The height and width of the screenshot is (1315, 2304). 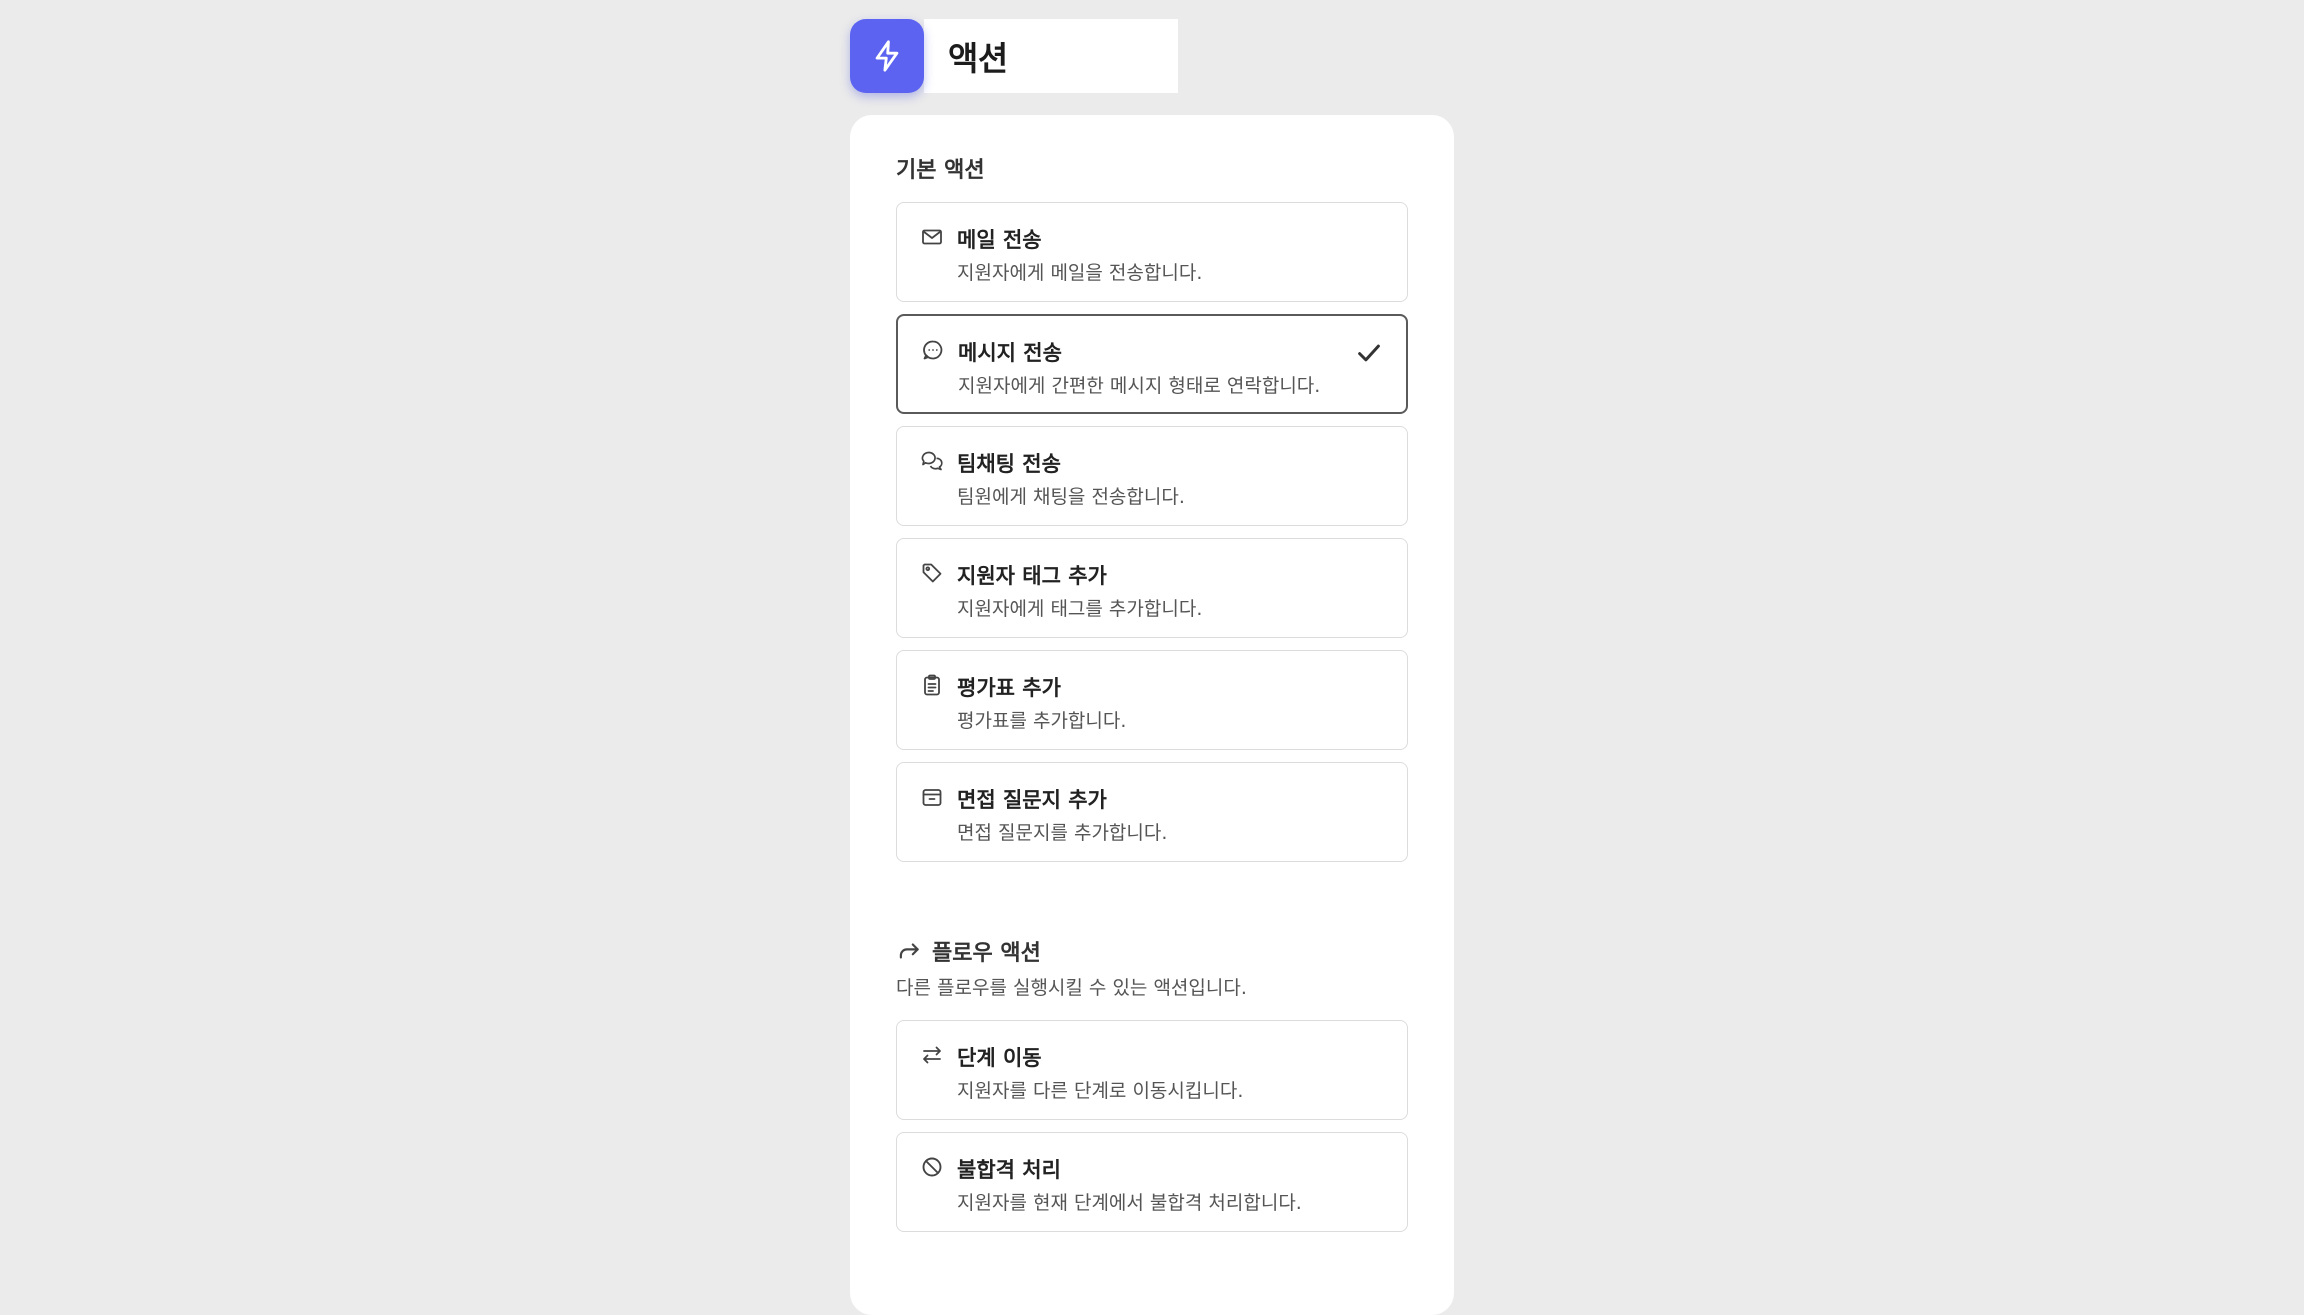 I want to click on mail-icon, so click(x=932, y=237).